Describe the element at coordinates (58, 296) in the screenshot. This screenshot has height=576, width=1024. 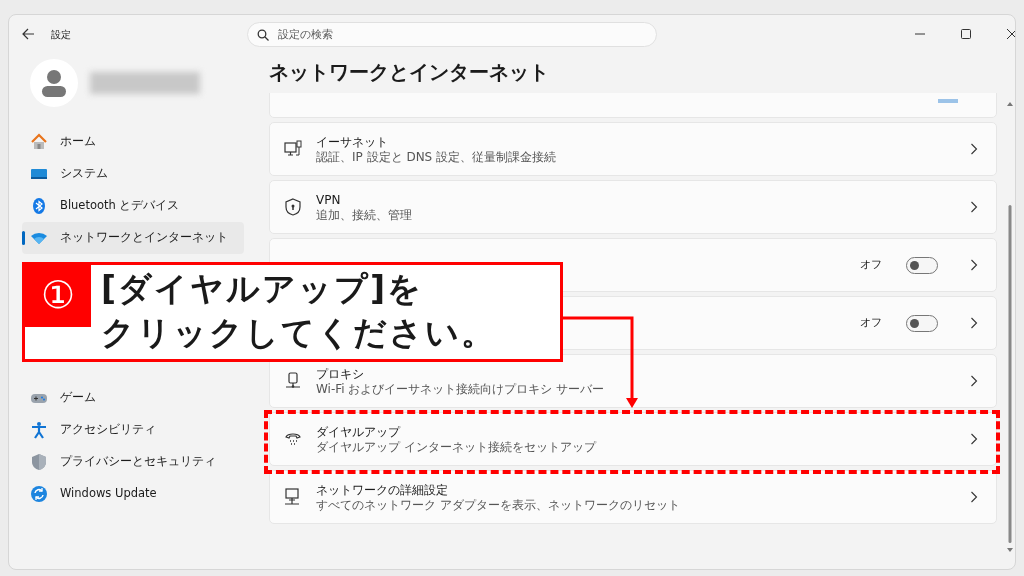
I see `step-number: ①` at that location.